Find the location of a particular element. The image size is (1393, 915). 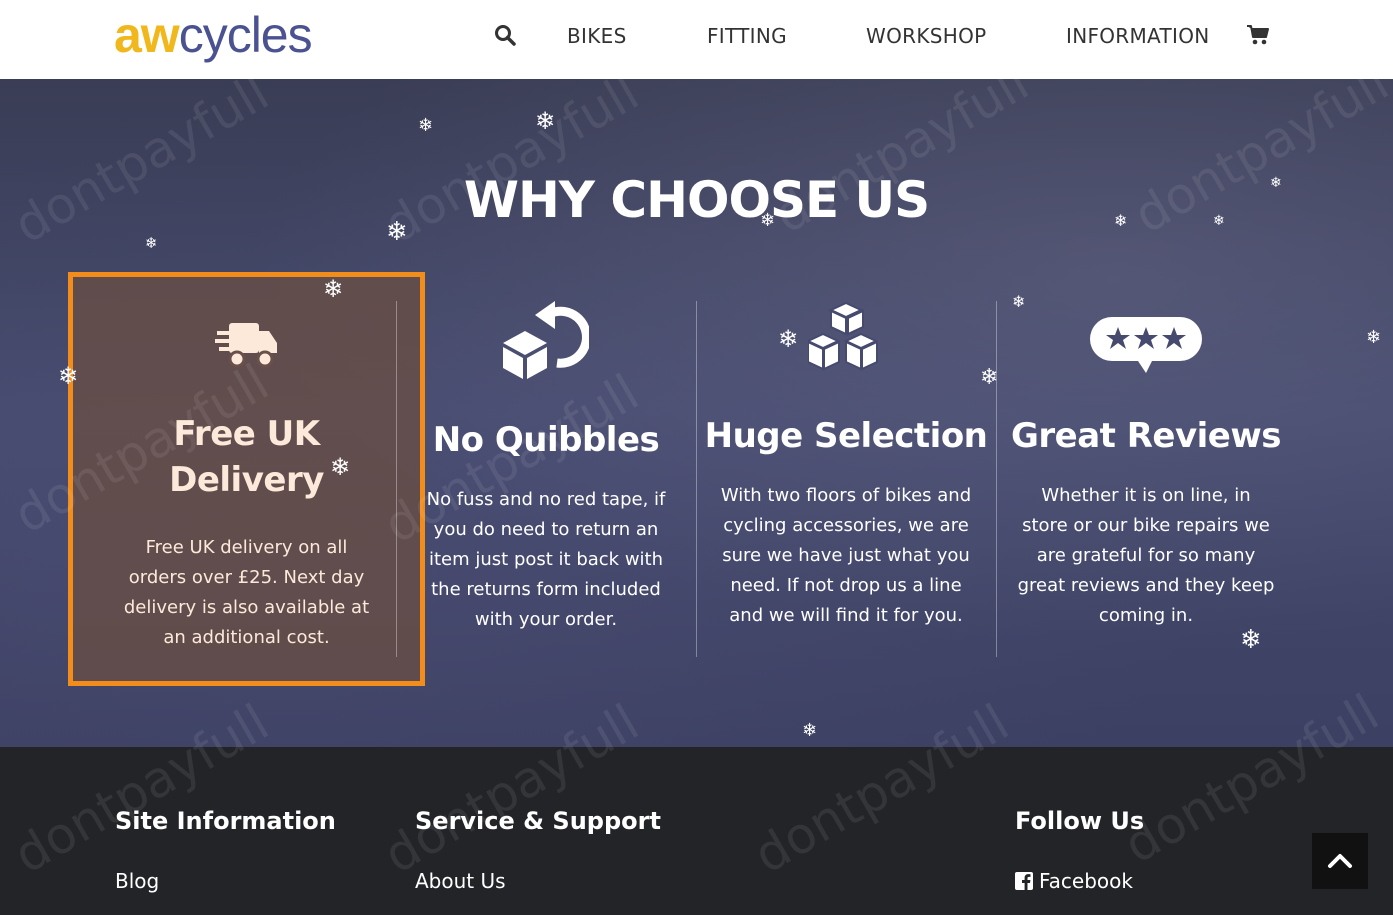

footer-link-facebook: Facebook is located at coordinates (1074, 881).